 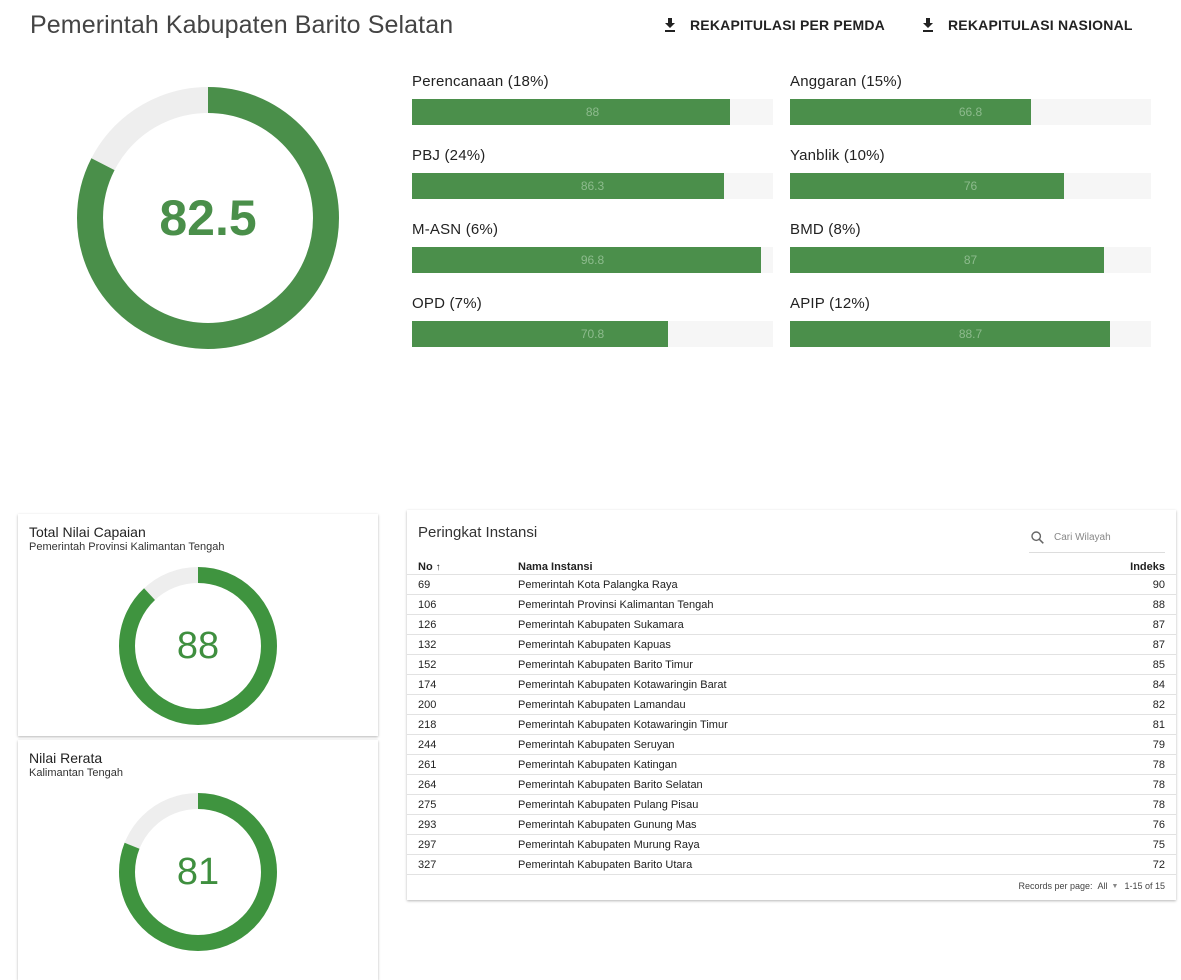 I want to click on table-row: 69 Pemerintah Kota Palangka Raya 90, so click(x=791, y=584).